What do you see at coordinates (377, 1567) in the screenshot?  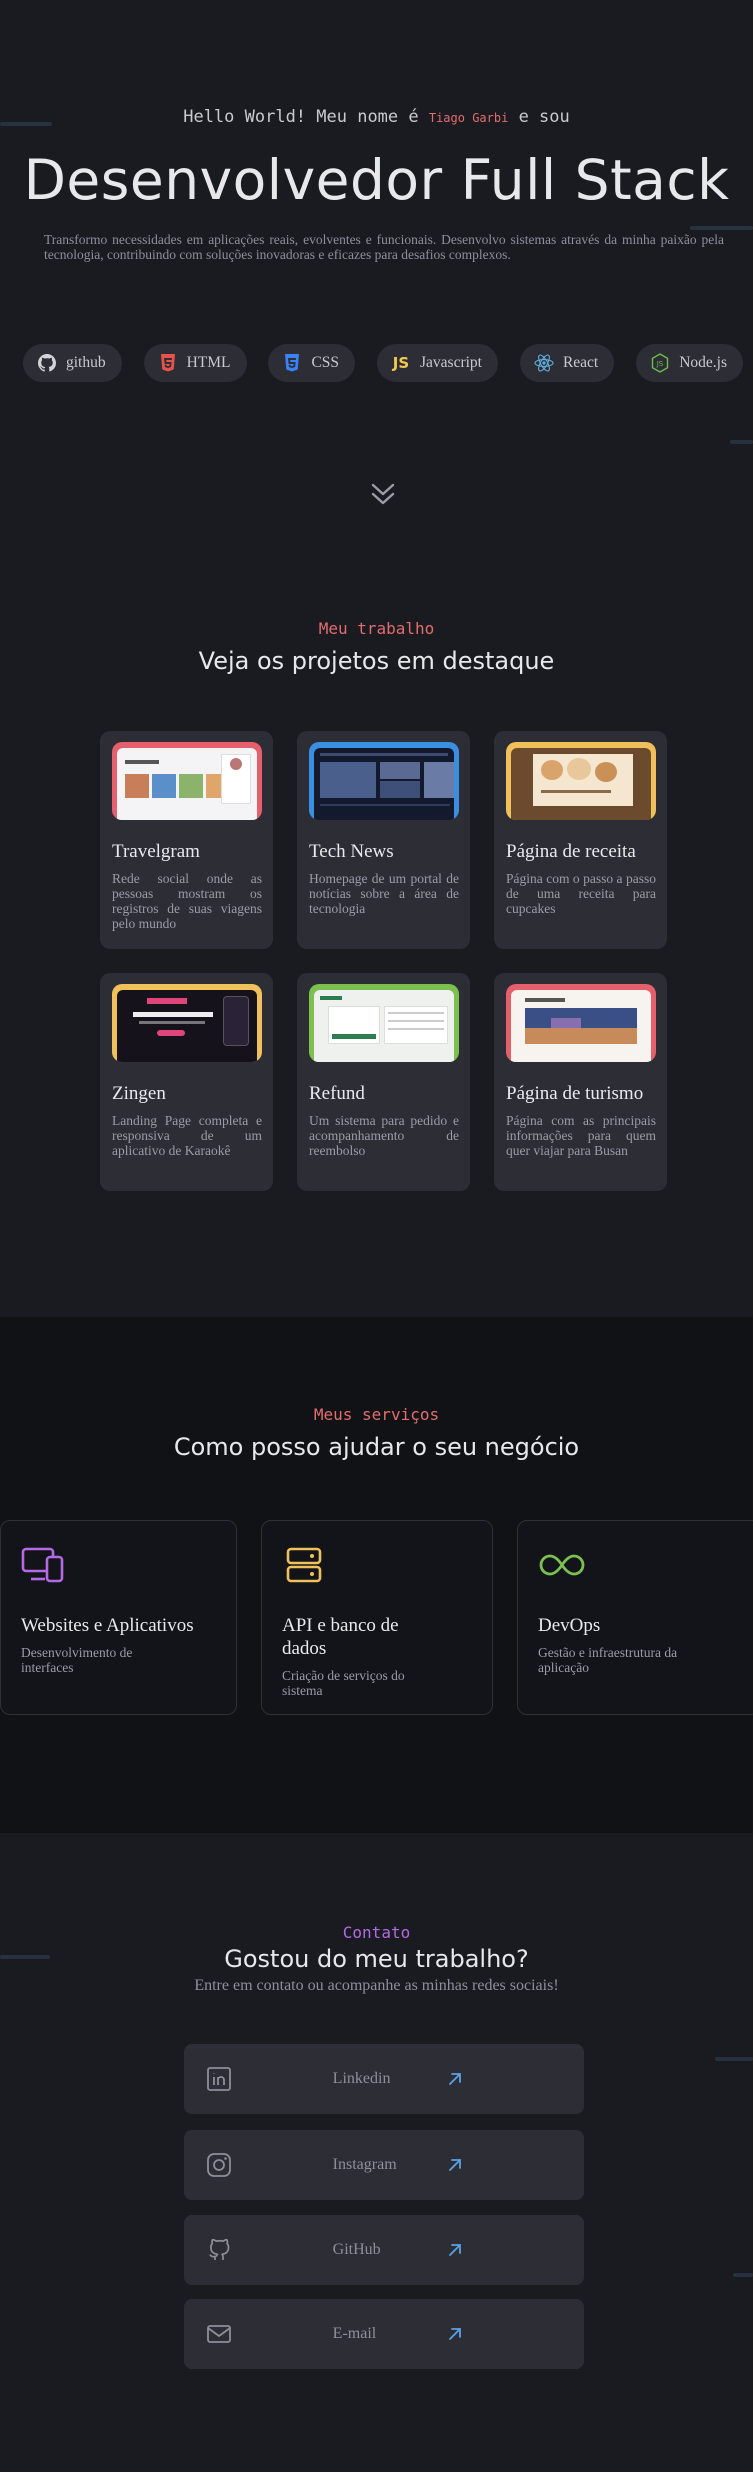 I see `server-icon` at bounding box center [377, 1567].